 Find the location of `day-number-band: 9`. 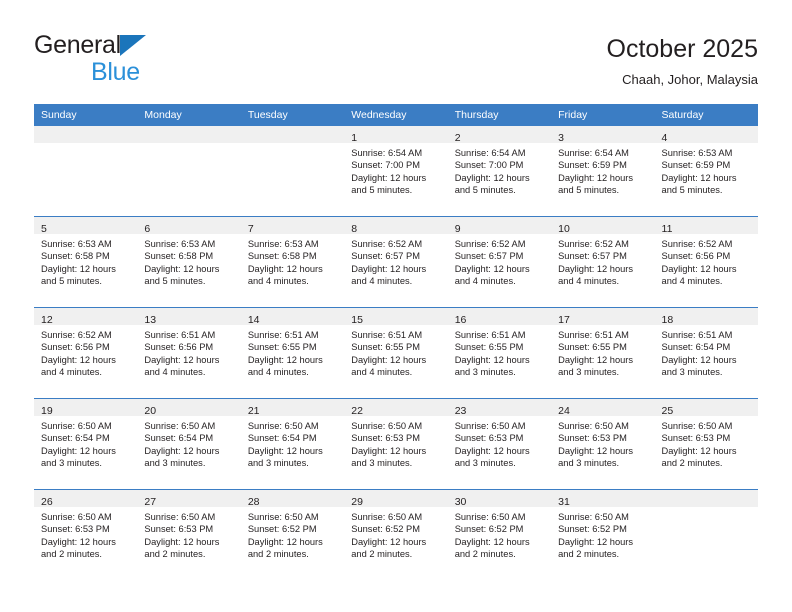

day-number-band: 9 is located at coordinates (499, 226).